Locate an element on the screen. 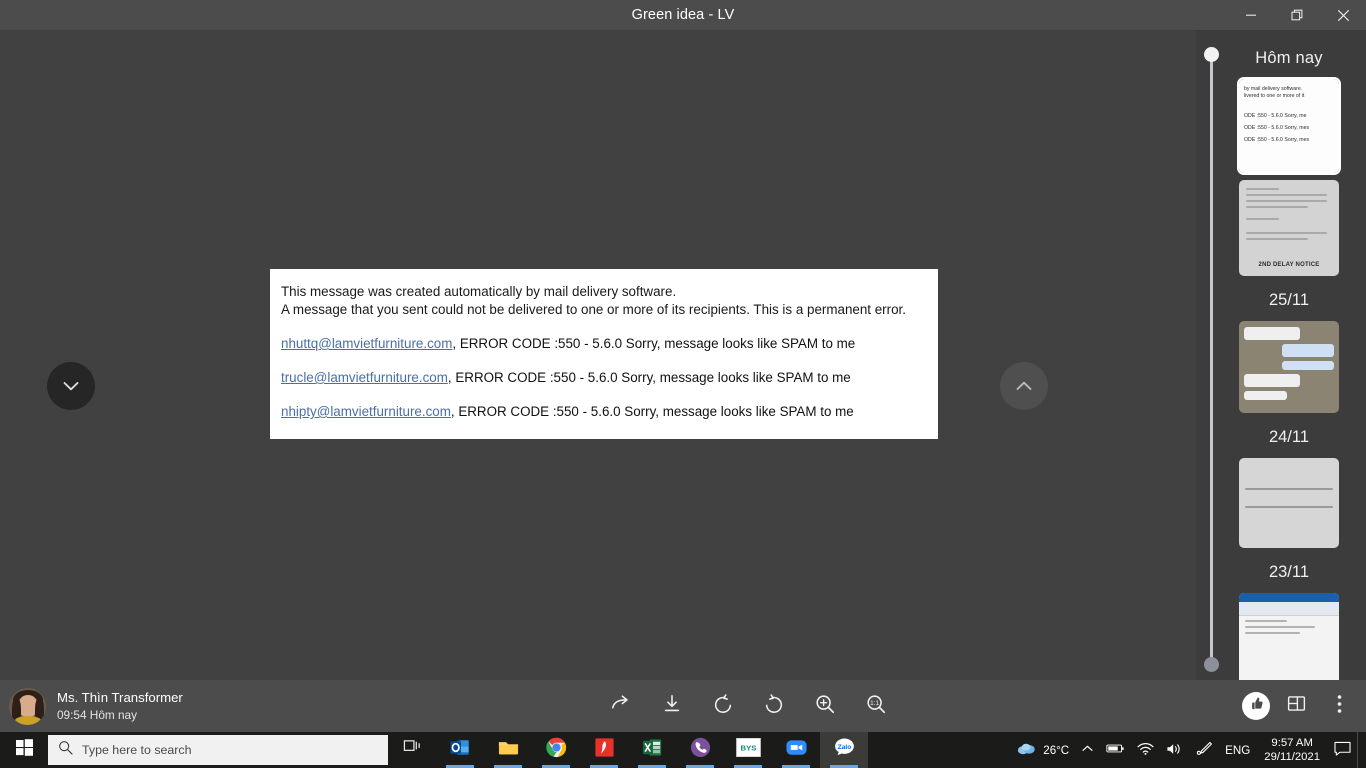 The image size is (1366, 768). download-icon is located at coordinates (672, 706).